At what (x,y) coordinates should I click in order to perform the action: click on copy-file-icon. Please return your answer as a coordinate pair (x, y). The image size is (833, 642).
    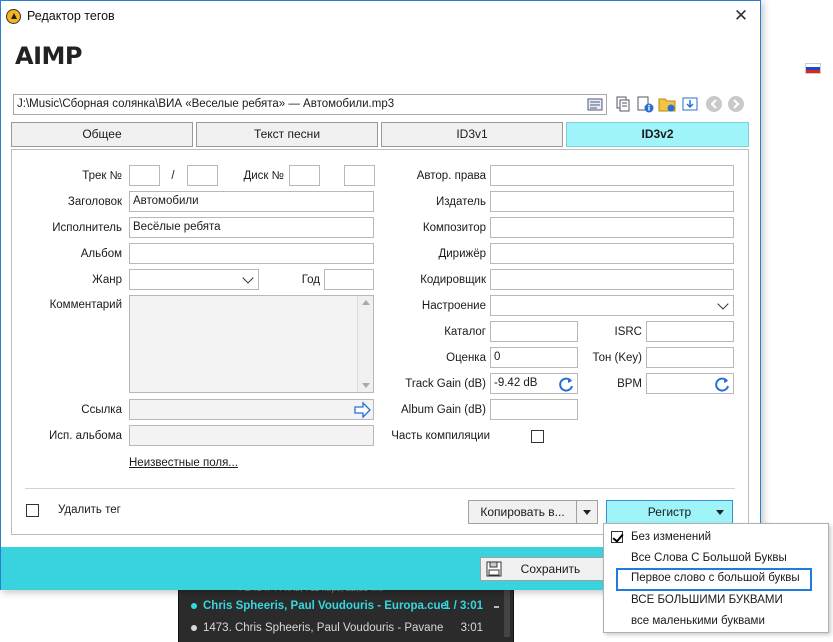
    Looking at the image, I should click on (623, 104).